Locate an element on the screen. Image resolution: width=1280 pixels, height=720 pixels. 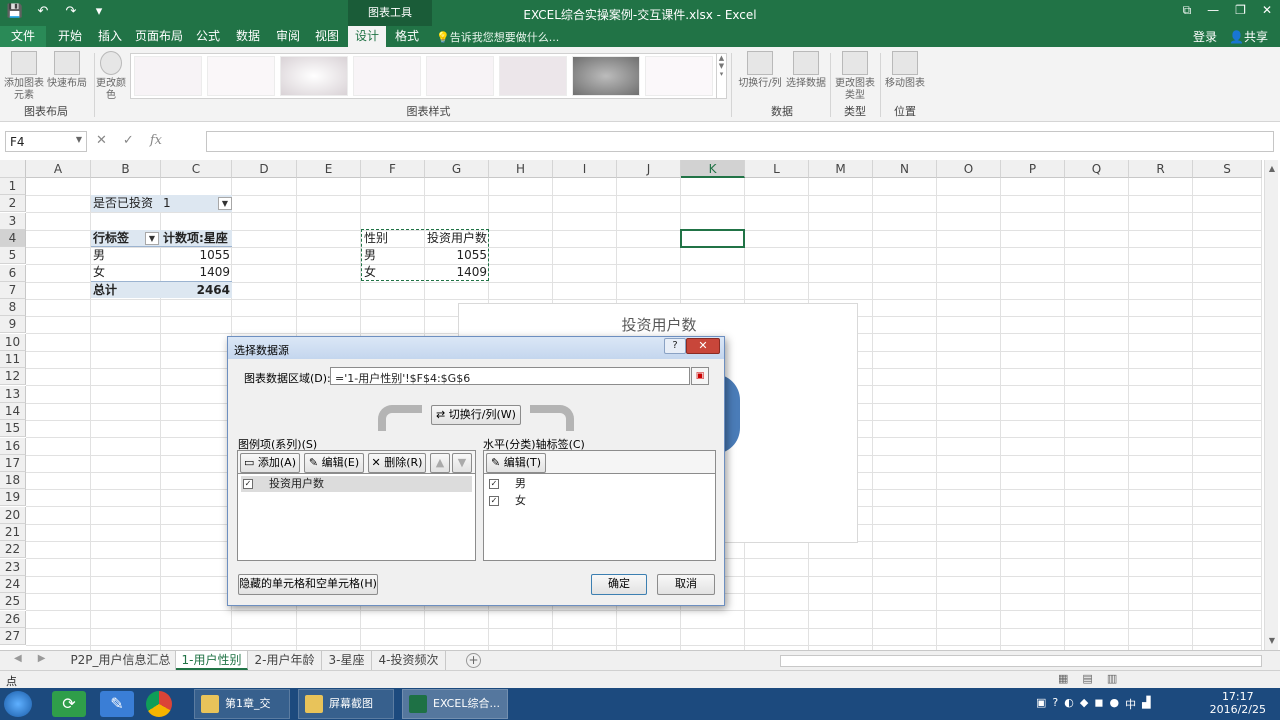
minimize-button: — is located at coordinates (1213, 10).